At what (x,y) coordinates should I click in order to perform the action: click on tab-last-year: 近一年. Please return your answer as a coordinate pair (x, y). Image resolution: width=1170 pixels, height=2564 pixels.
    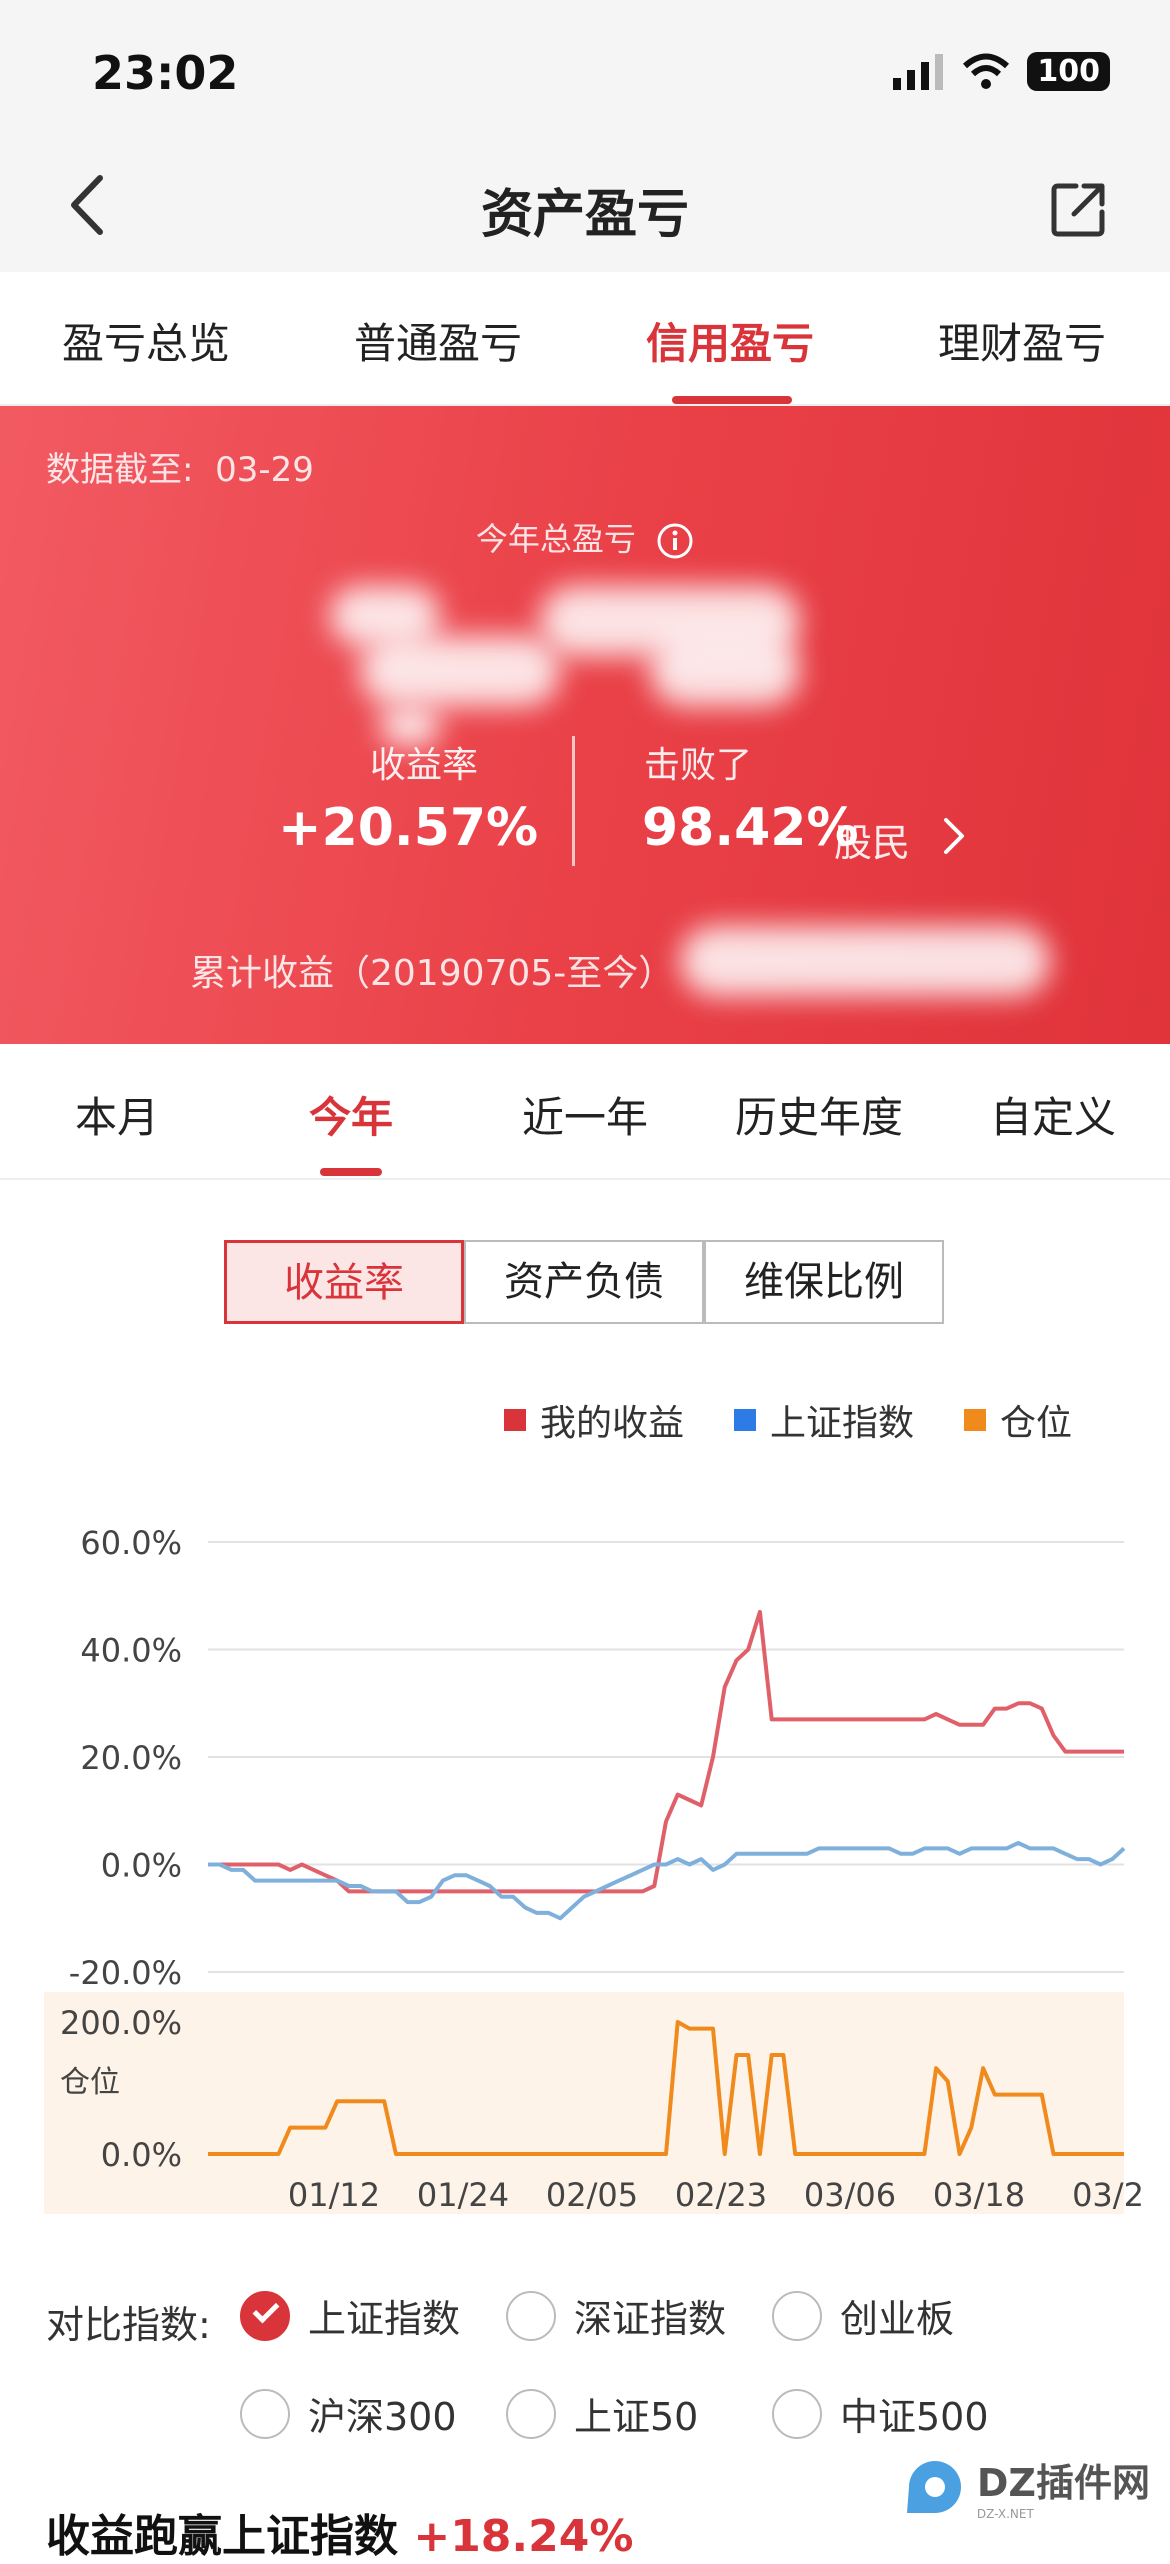
    Looking at the image, I should click on (585, 1114).